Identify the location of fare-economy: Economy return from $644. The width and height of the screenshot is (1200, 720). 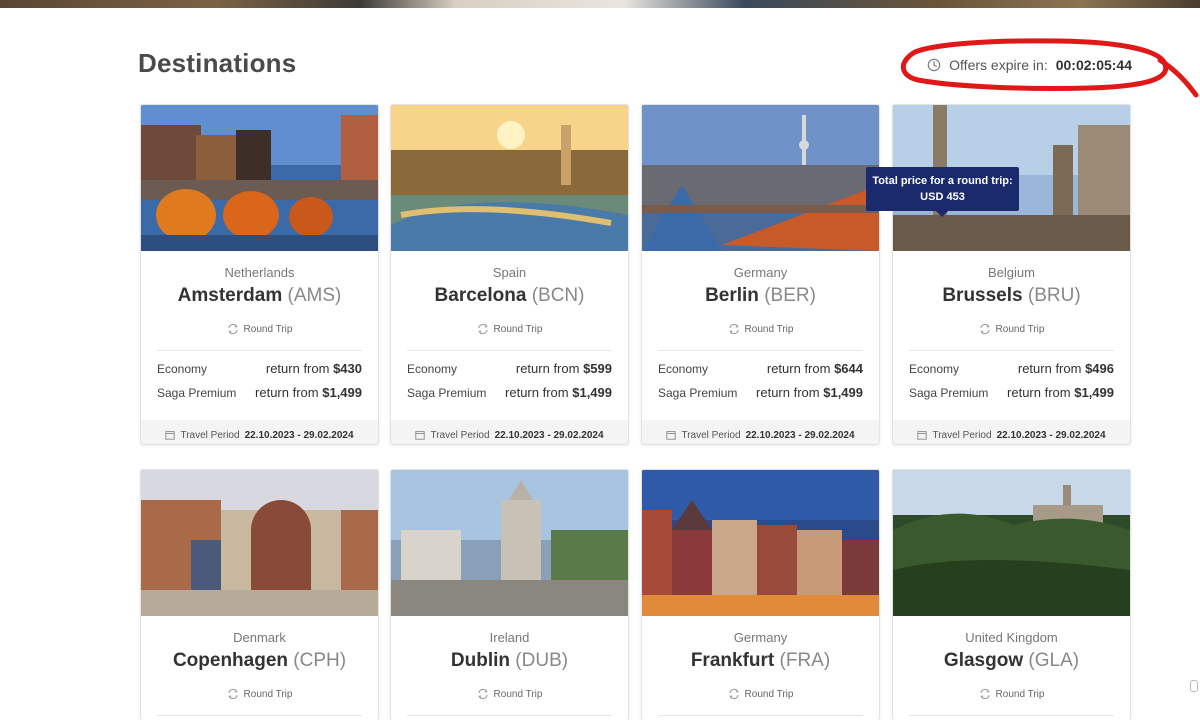
(760, 373).